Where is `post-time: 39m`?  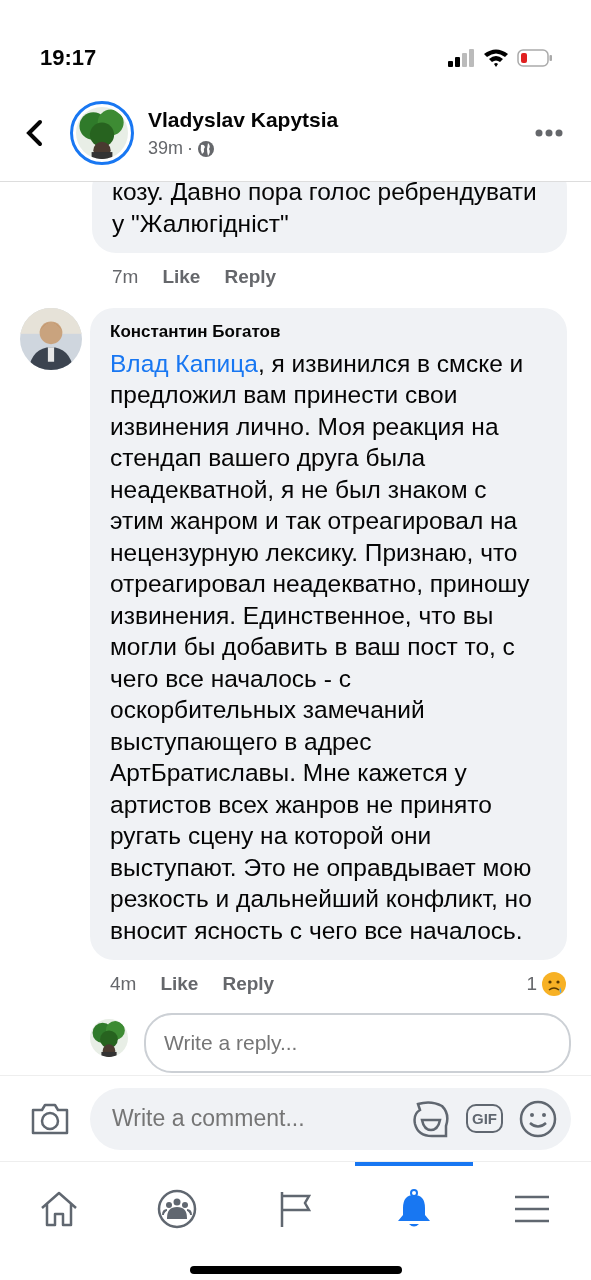
post-time: 39m is located at coordinates (165, 149).